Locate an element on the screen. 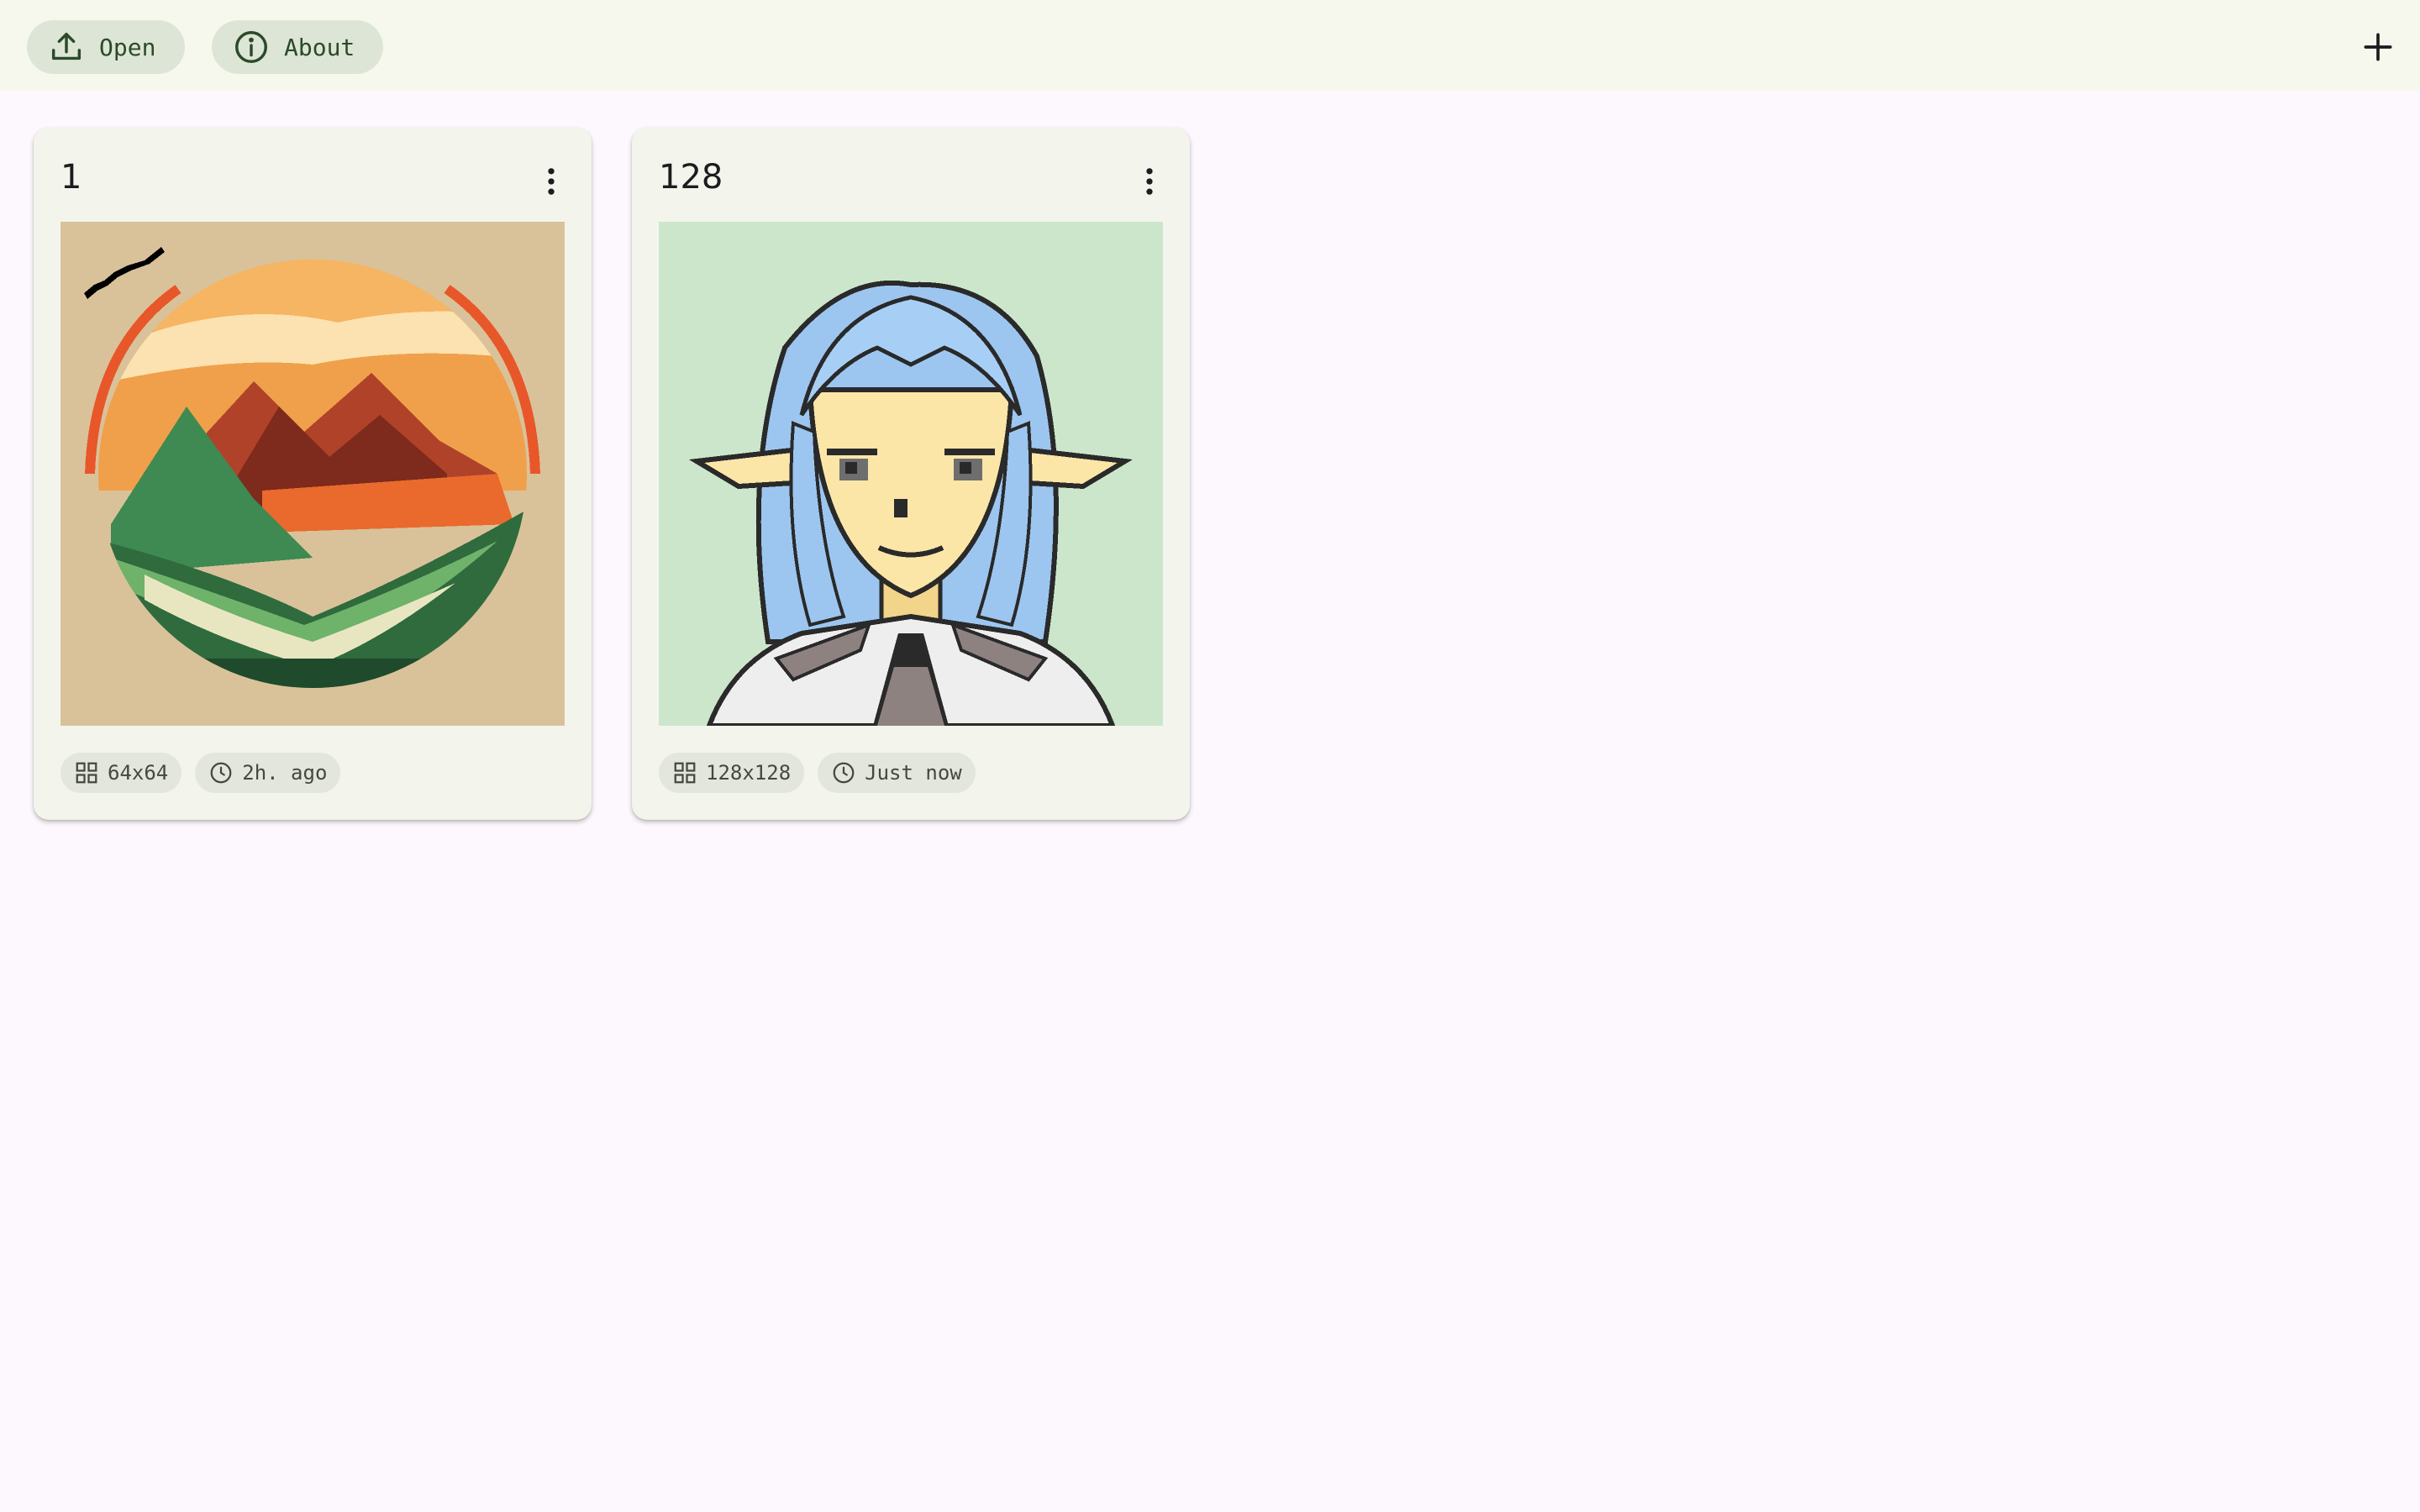  time-badge: 2h. ago is located at coordinates (268, 773).